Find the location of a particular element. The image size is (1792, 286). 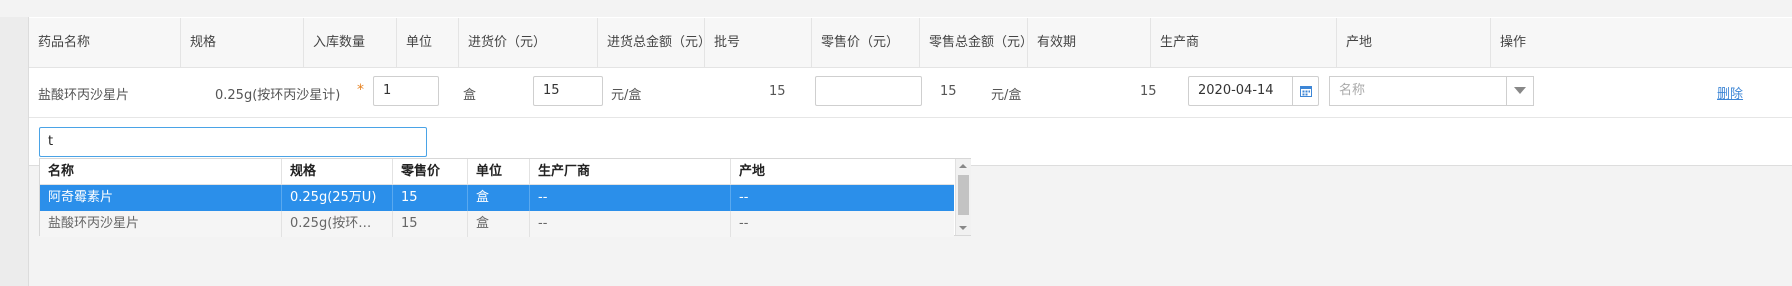

dd-header-unit: 单位 is located at coordinates (499, 172).